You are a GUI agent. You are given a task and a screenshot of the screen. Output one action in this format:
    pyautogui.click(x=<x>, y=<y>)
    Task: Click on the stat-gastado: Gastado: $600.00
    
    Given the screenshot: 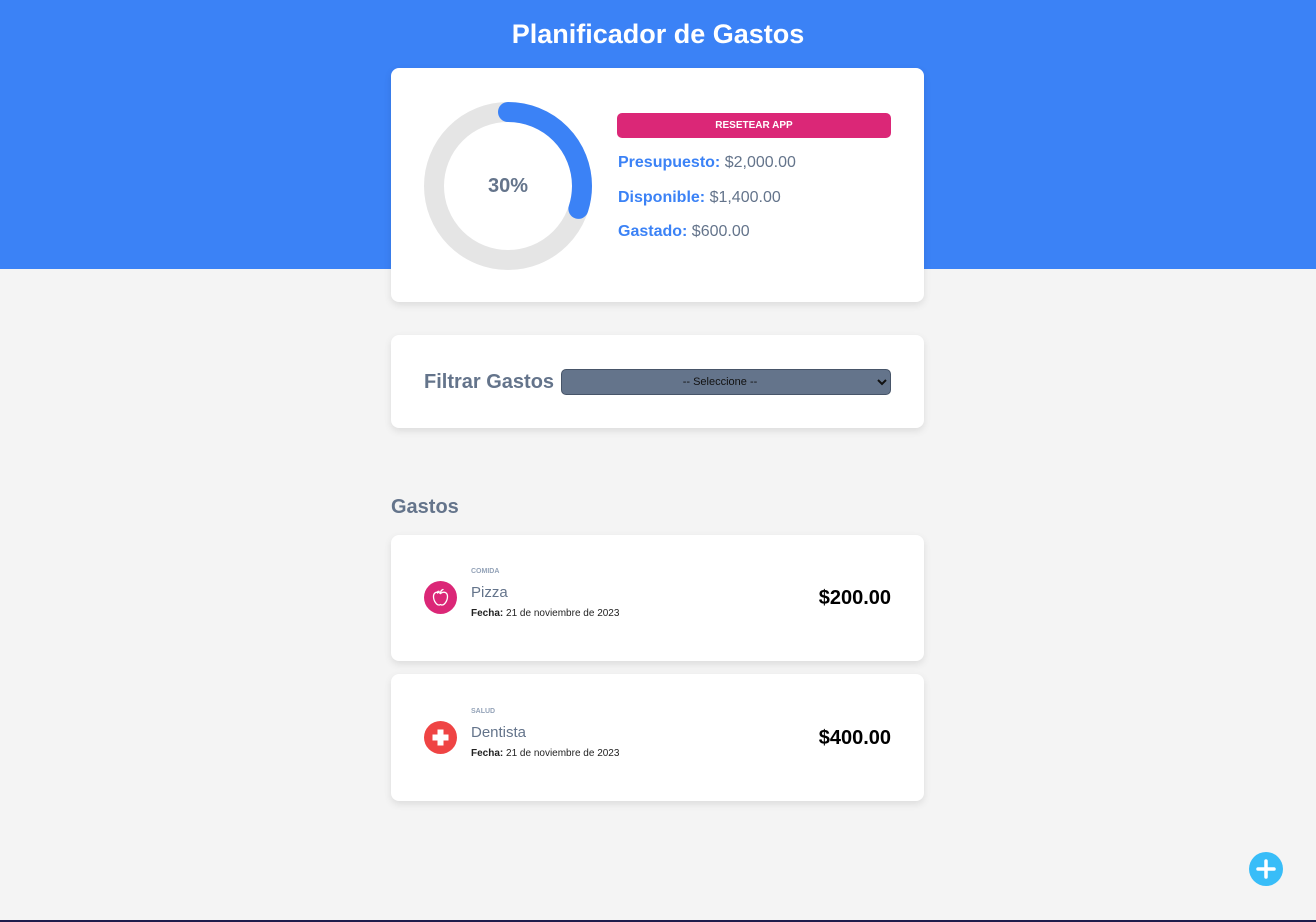 What is the action you would take?
    pyautogui.click(x=684, y=232)
    